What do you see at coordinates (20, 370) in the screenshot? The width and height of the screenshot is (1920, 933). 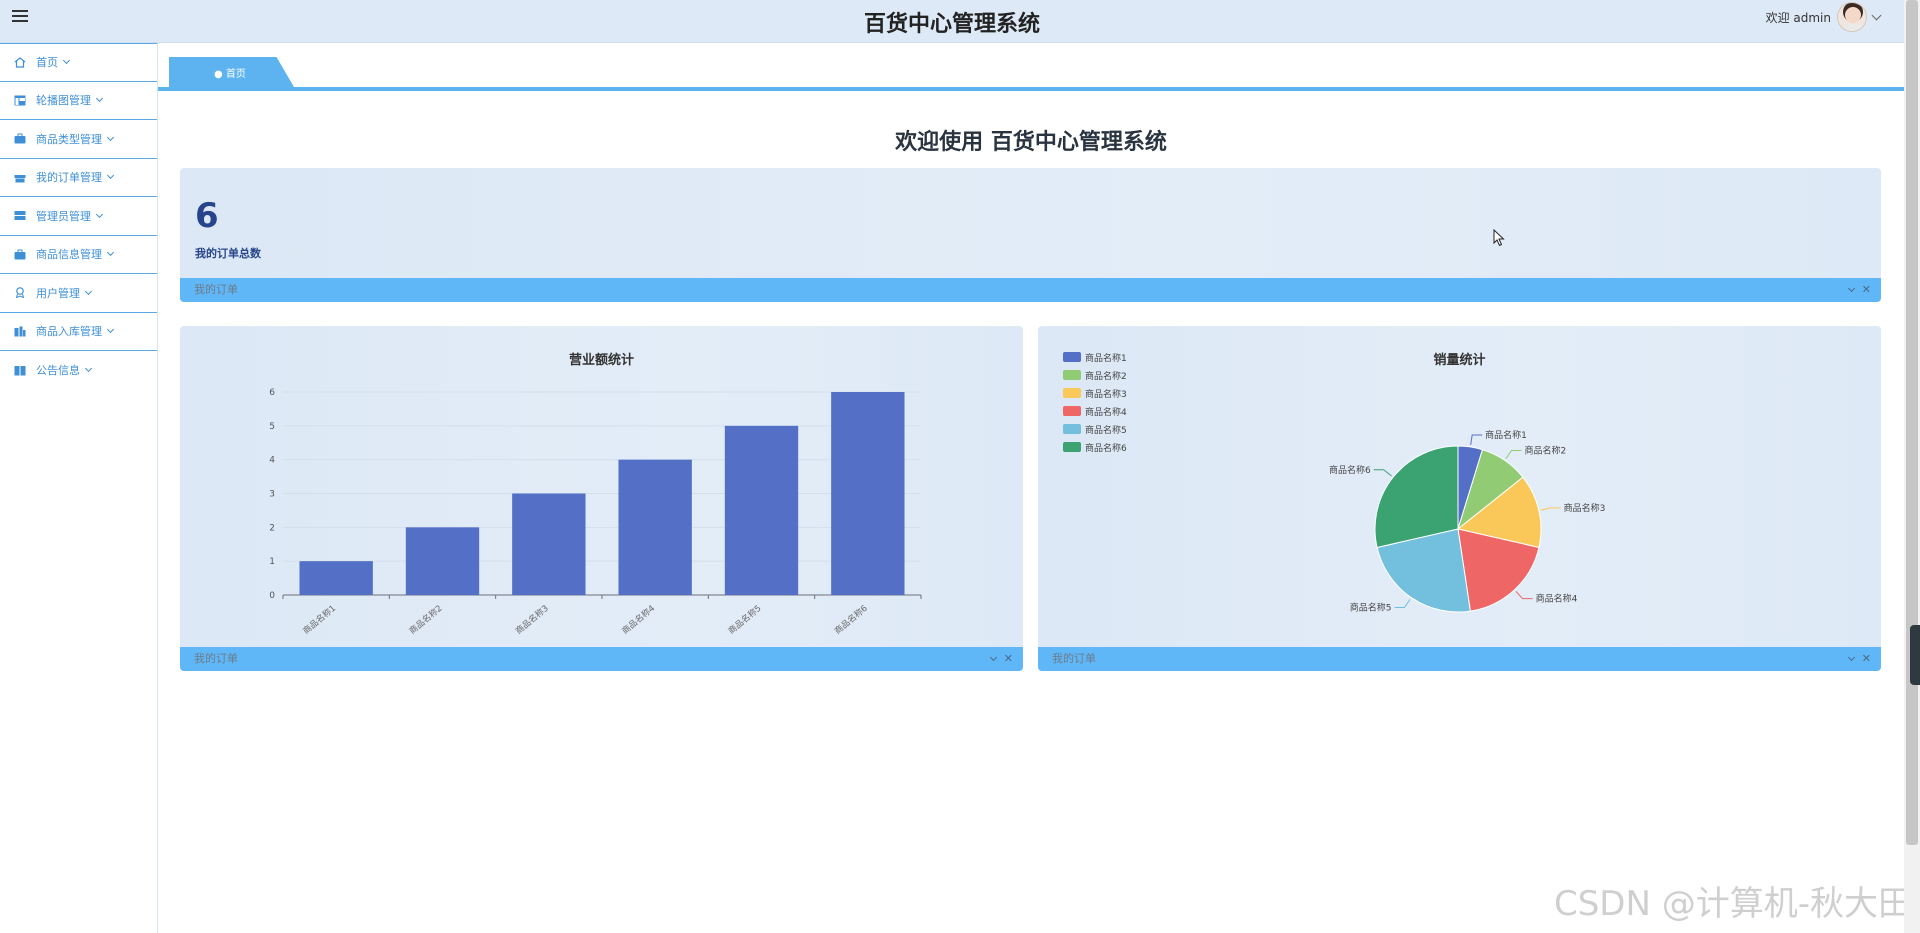 I see `book-icon` at bounding box center [20, 370].